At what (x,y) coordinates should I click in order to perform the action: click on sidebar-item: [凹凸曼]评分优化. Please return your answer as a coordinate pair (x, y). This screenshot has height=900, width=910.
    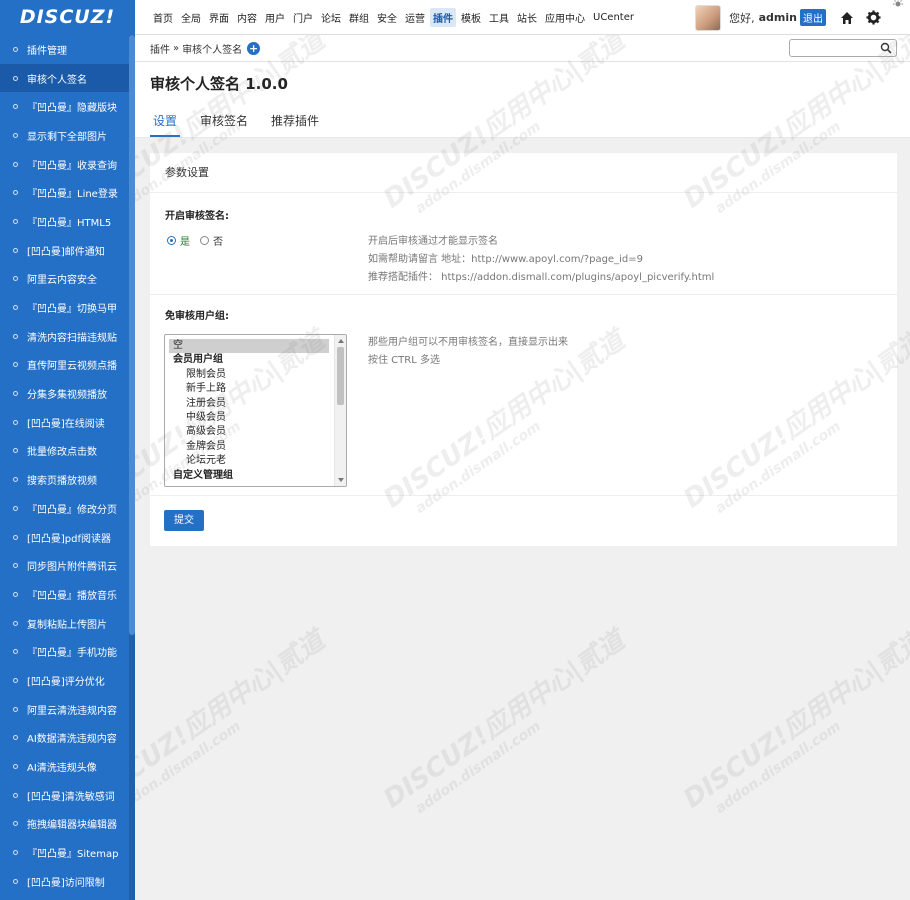
    Looking at the image, I should click on (64, 680).